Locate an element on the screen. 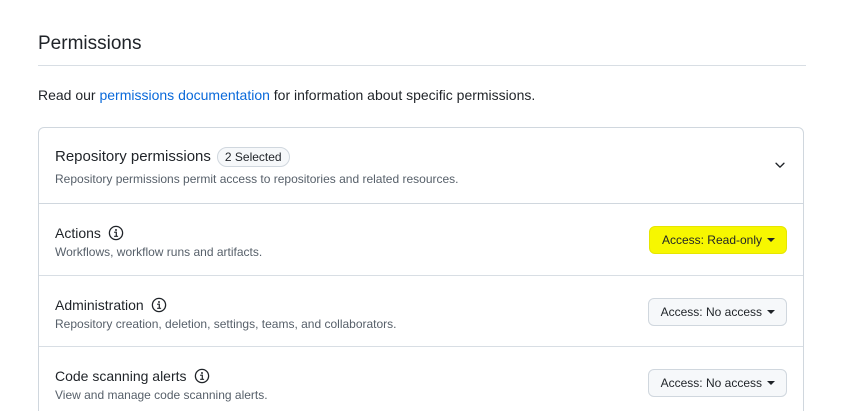  permission-name: Actions is located at coordinates (78, 233).